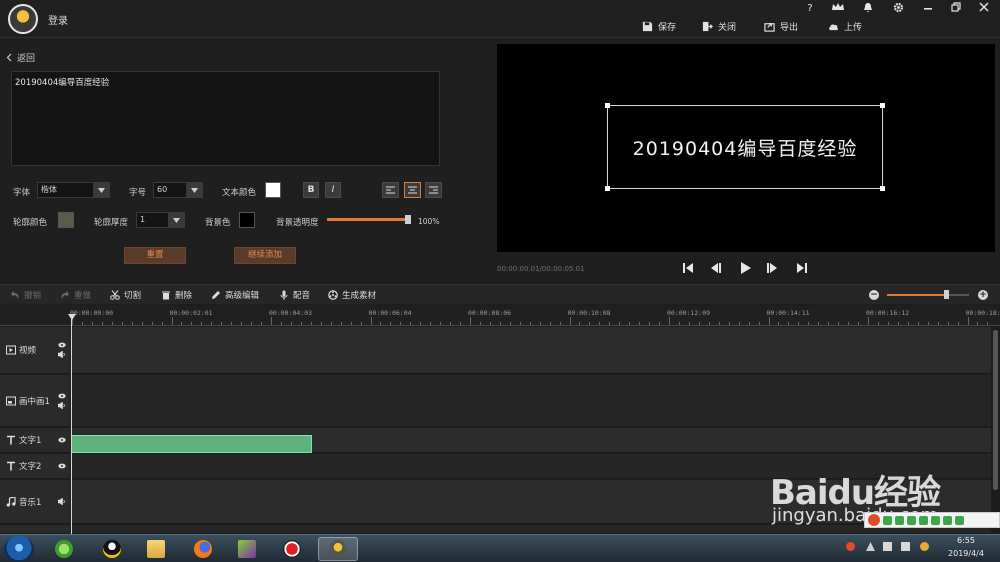 The width and height of the screenshot is (1000, 562). I want to click on start-button, so click(19, 549).